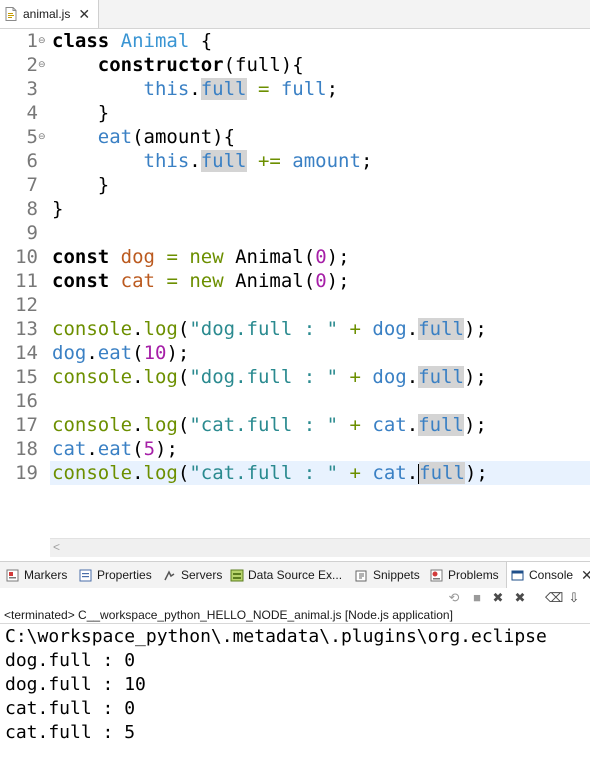 This screenshot has width=590, height=763. Describe the element at coordinates (26, 353) in the screenshot. I see `line-number: 14` at that location.